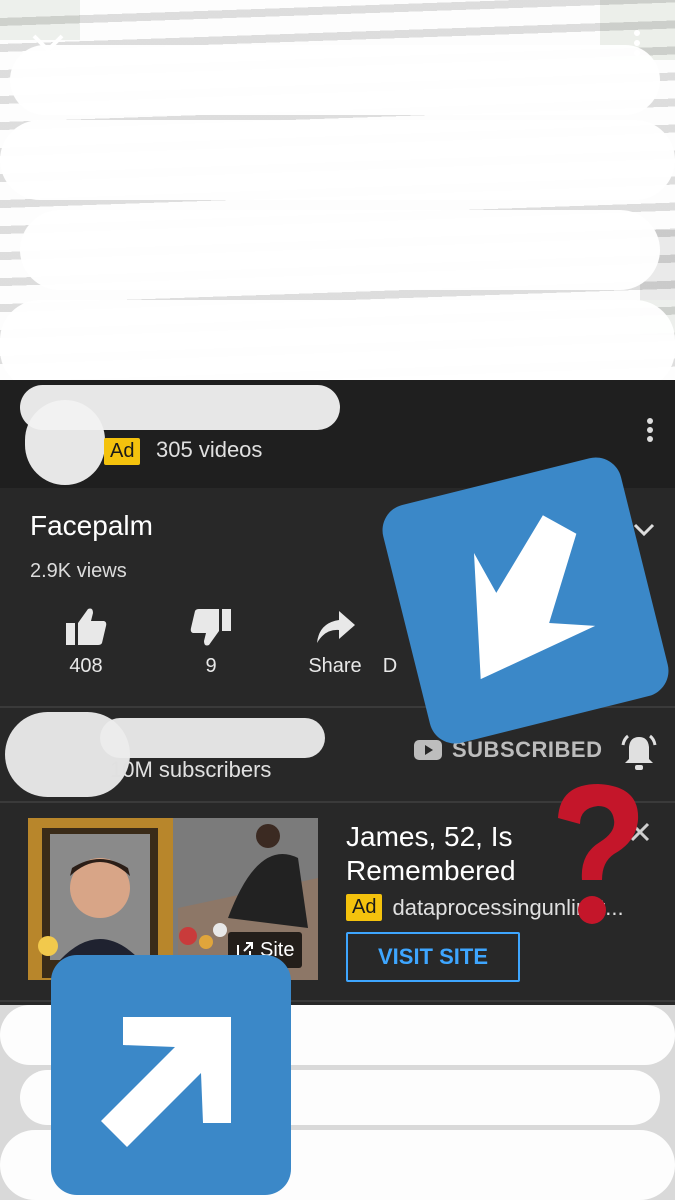  Describe the element at coordinates (598, 854) in the screenshot. I see `question-mark-icon` at that location.